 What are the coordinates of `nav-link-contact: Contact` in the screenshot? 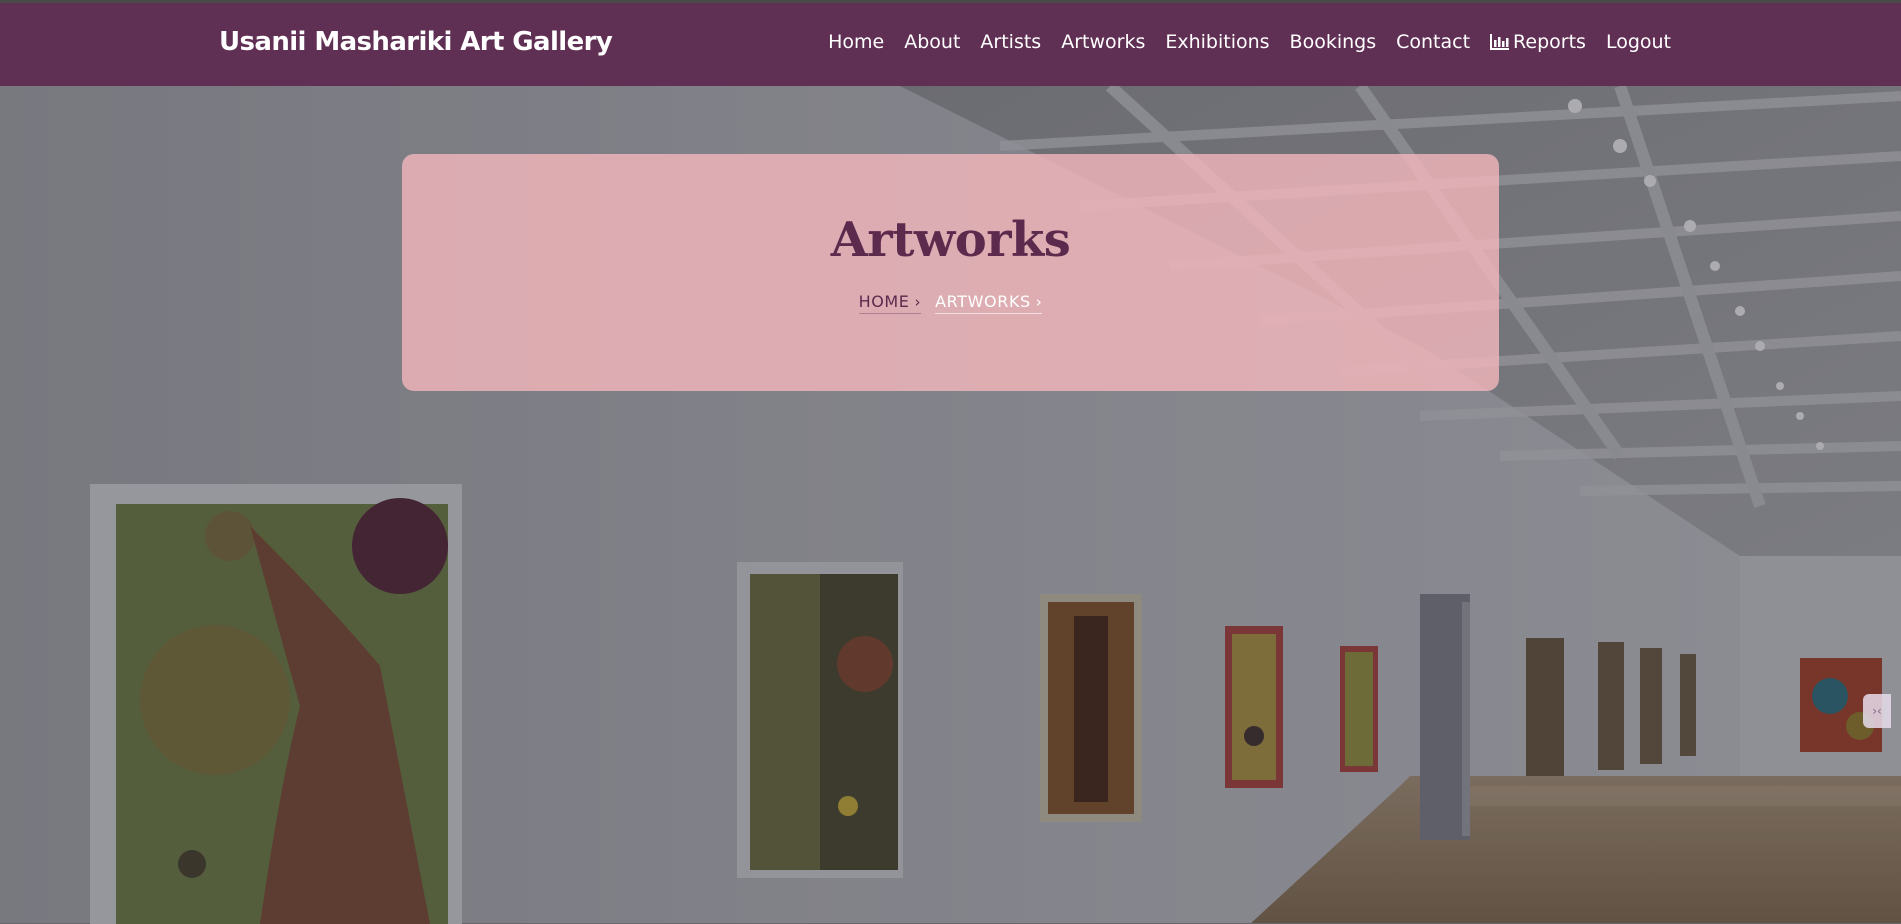 It's located at (1433, 42).